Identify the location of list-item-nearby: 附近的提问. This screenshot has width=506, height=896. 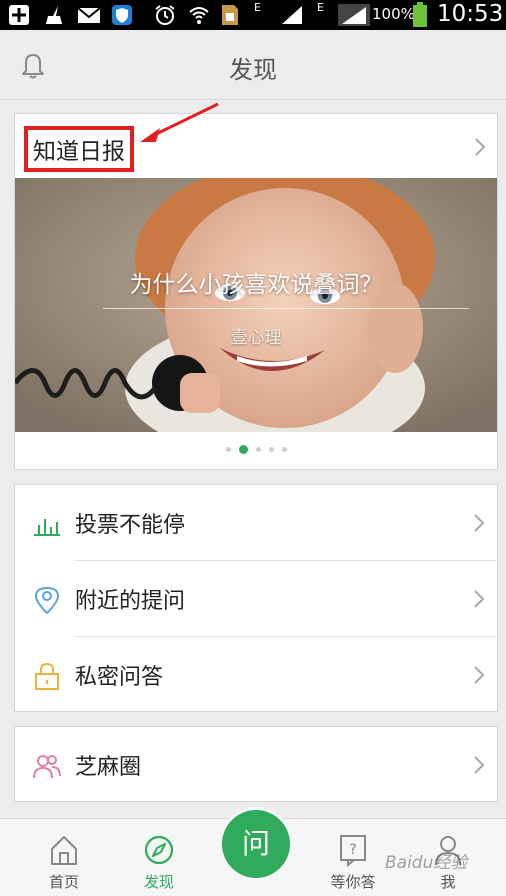
(256, 599).